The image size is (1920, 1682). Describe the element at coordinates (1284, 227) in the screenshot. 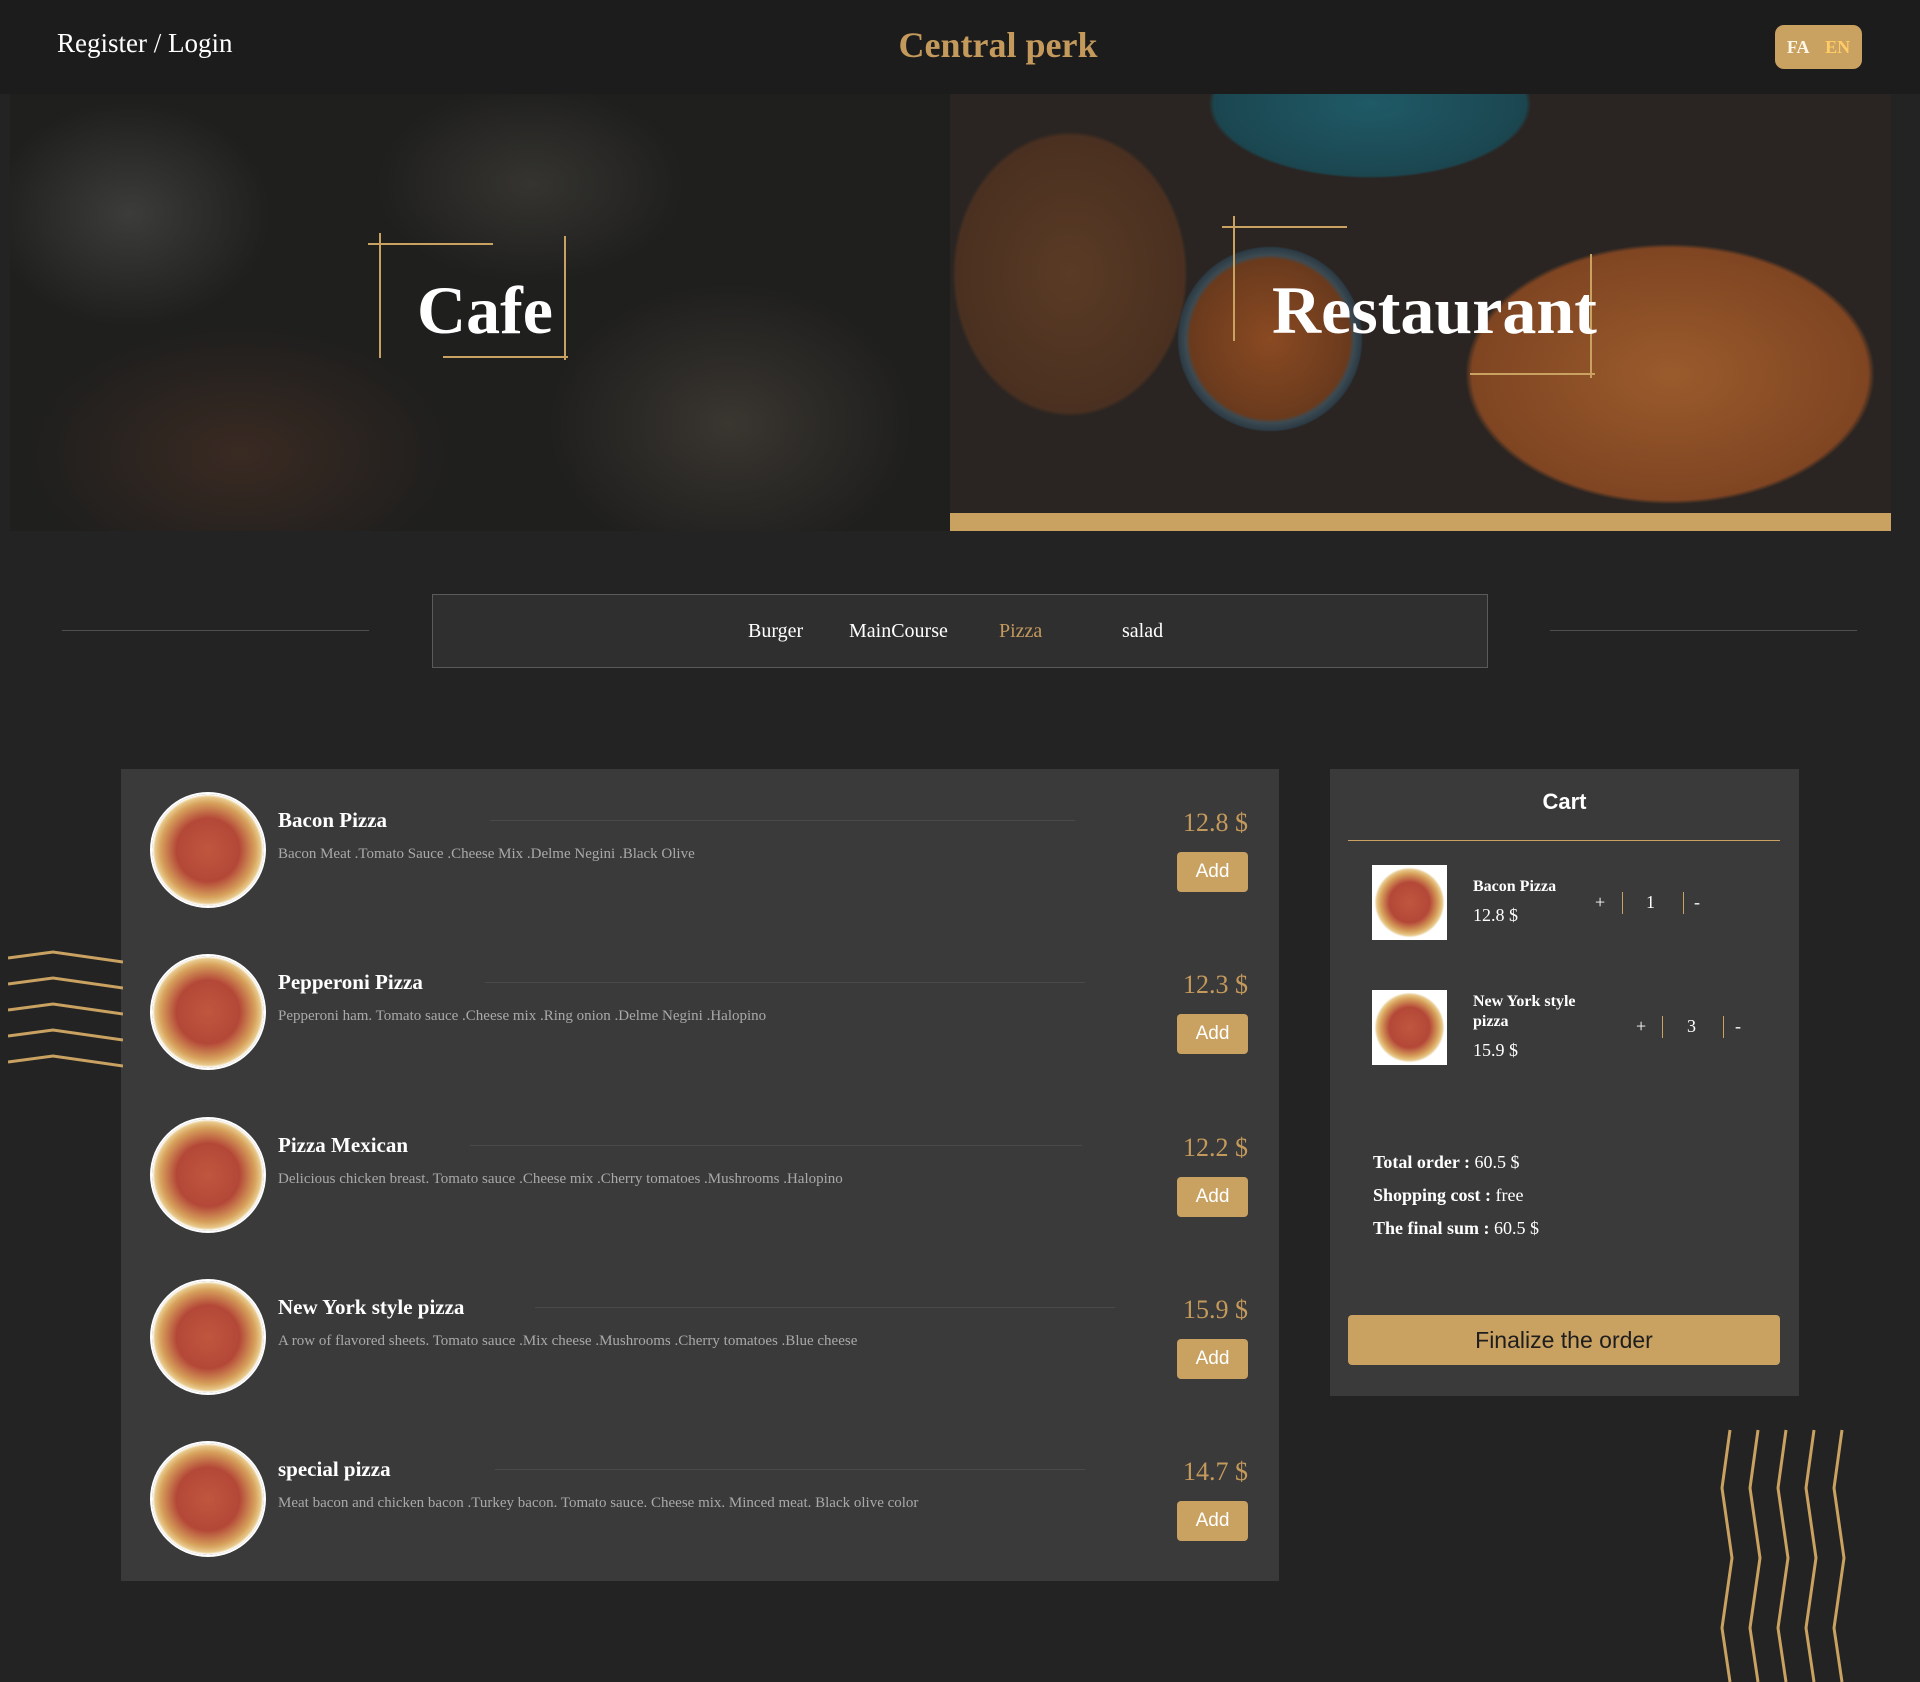

I see `restaurant-frame-top` at that location.